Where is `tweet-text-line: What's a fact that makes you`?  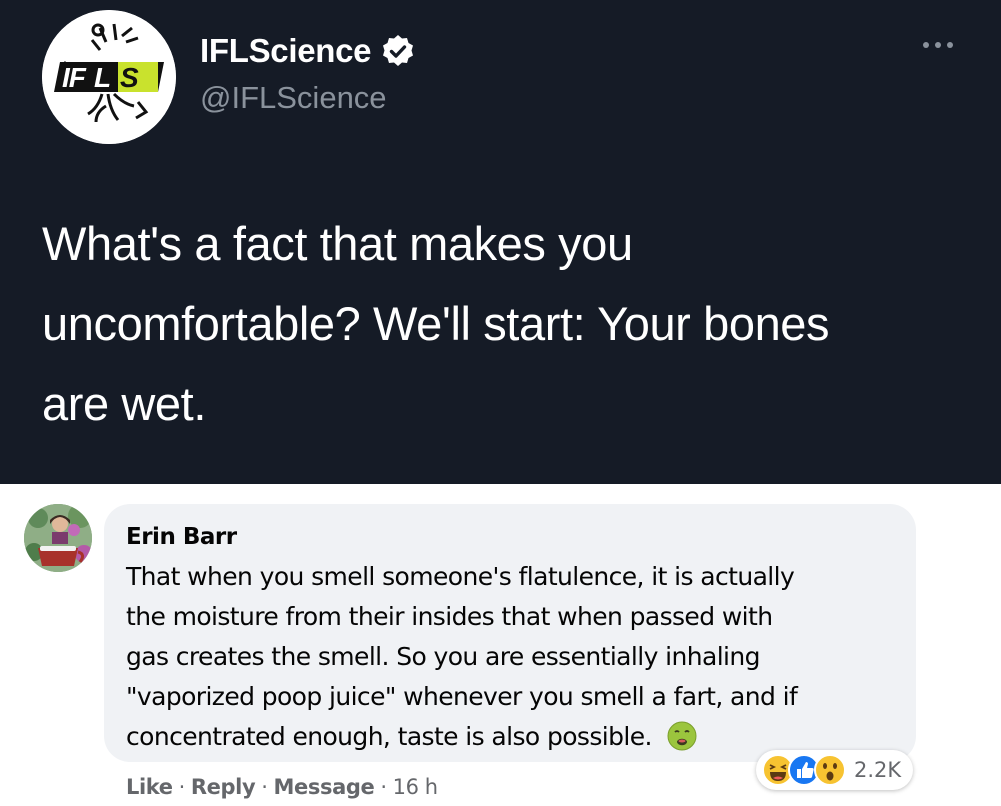 tweet-text-line: What's a fact that makes you is located at coordinates (337, 243).